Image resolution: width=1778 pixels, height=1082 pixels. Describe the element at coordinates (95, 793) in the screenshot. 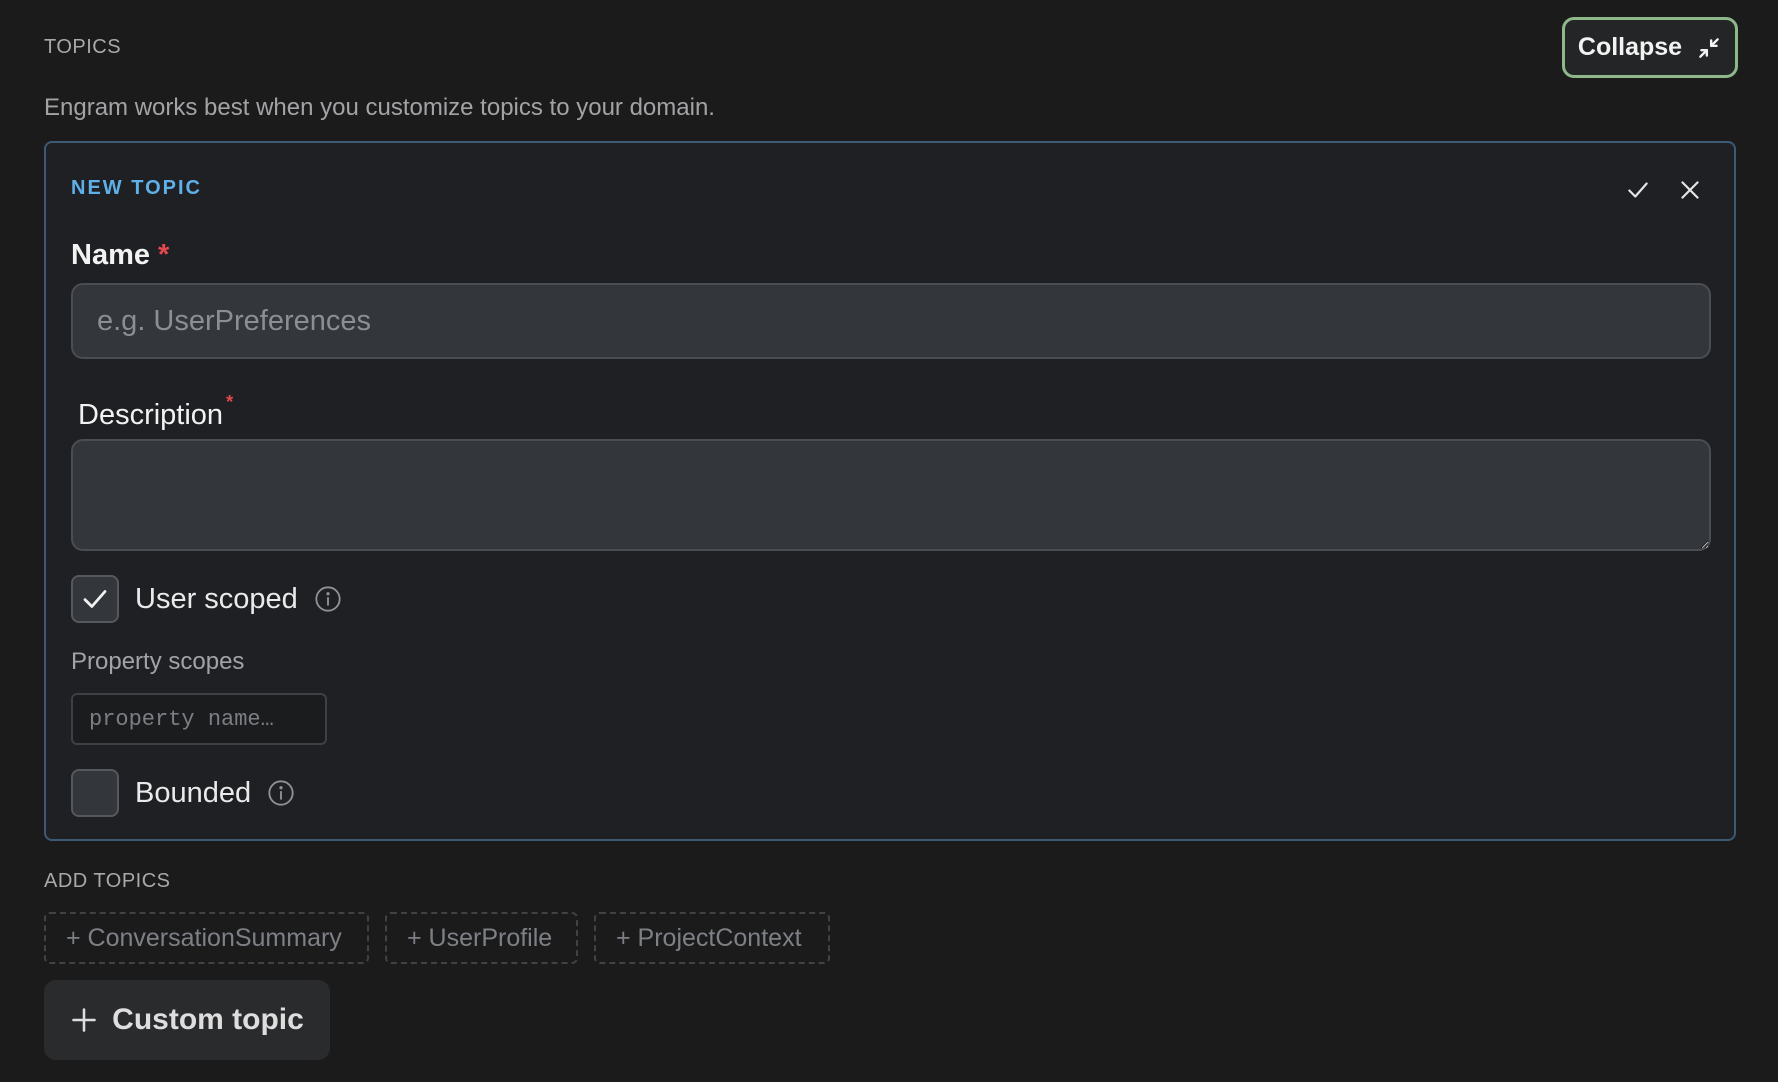

I see `bounded-checkbox` at that location.